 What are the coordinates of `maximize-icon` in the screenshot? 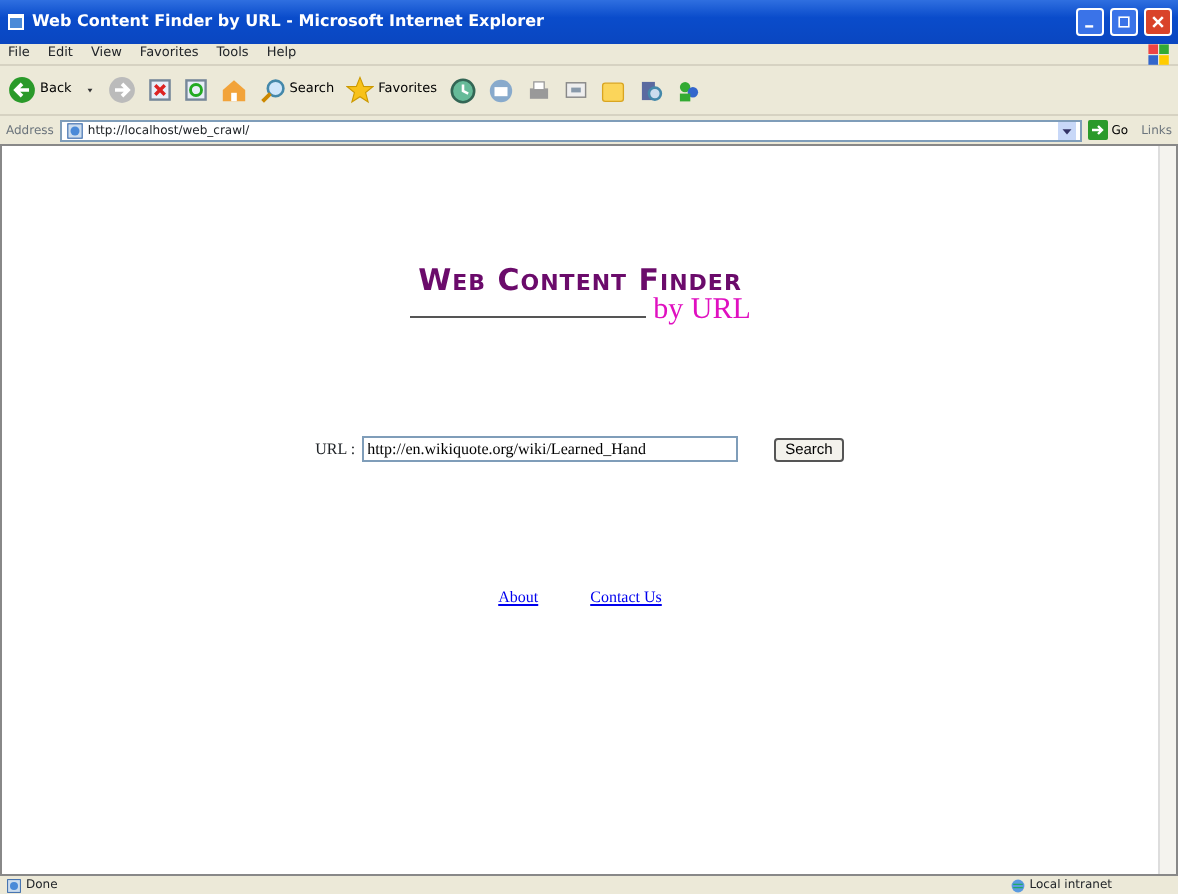 It's located at (1124, 21).